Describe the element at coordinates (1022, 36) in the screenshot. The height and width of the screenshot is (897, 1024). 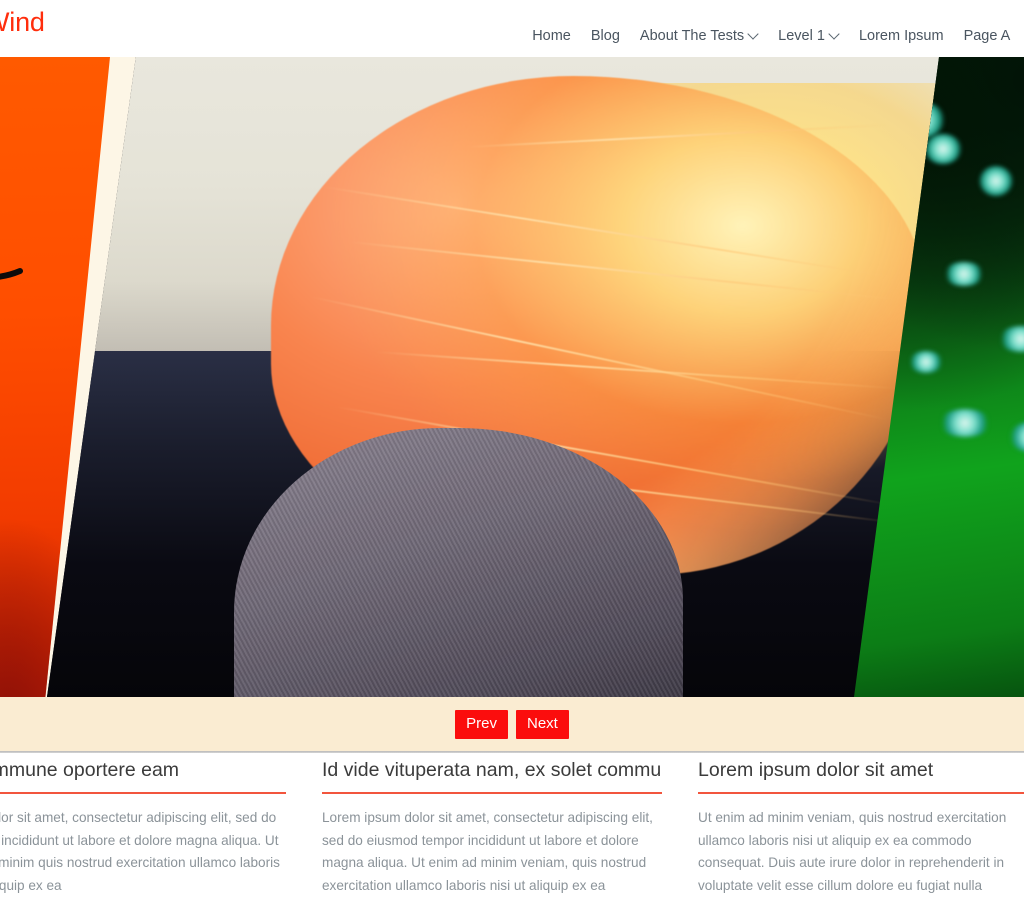
I see `nav-item-page-b: P` at that location.